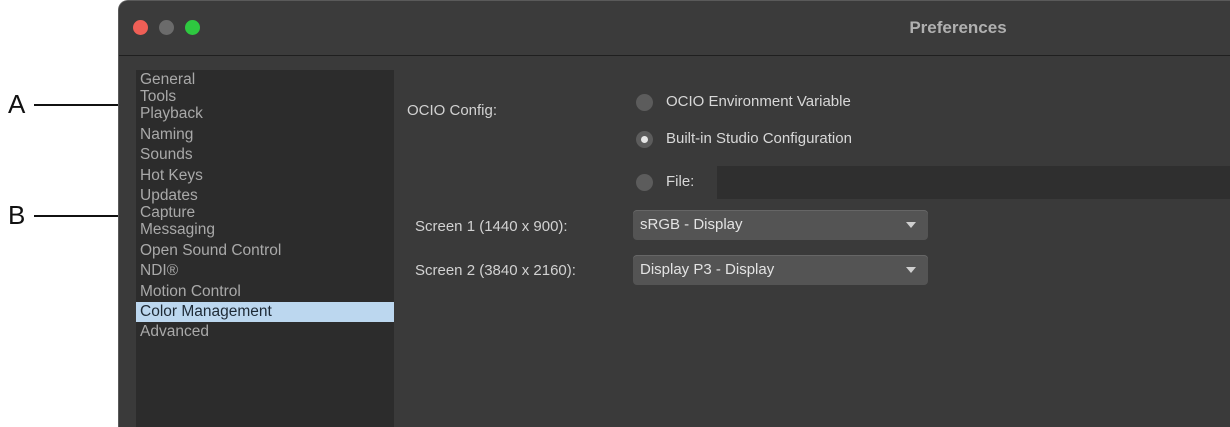  What do you see at coordinates (265, 230) in the screenshot?
I see `sidebar-item-messaging: Messaging` at bounding box center [265, 230].